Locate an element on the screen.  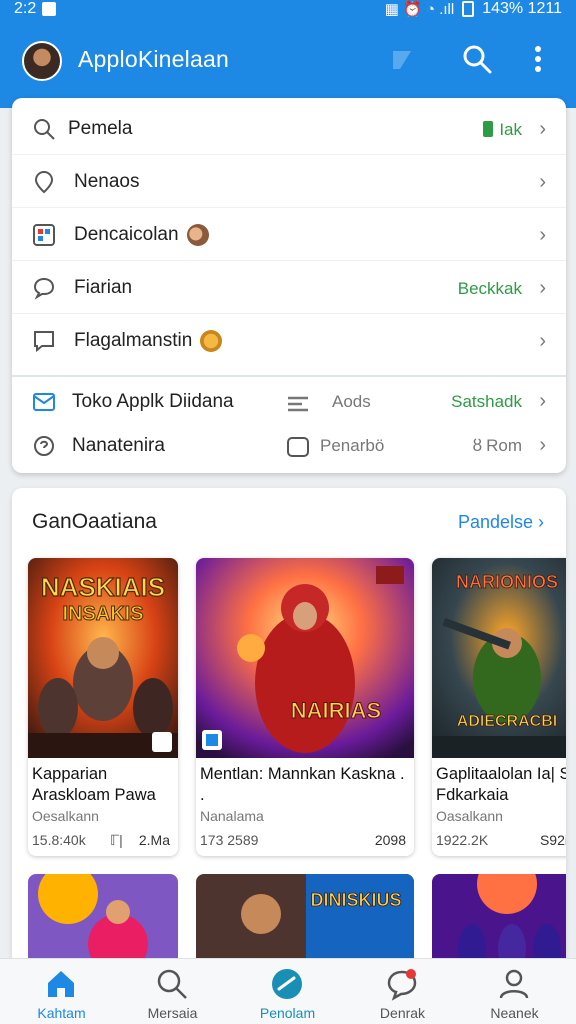
nav-label: Mersaia is located at coordinates (172, 1013).